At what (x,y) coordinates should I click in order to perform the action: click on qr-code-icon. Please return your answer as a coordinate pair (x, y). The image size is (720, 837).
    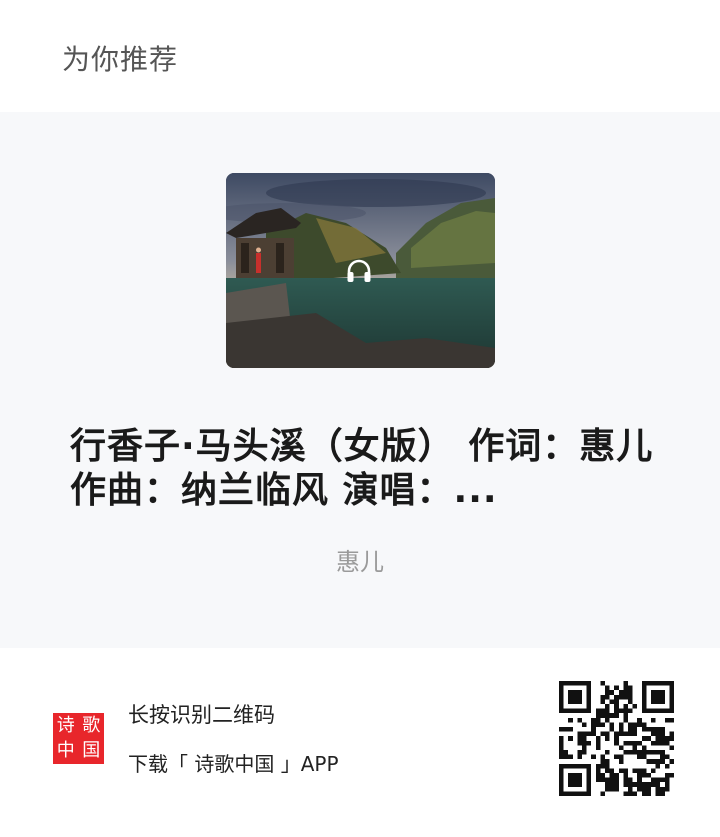
    Looking at the image, I should click on (616, 738).